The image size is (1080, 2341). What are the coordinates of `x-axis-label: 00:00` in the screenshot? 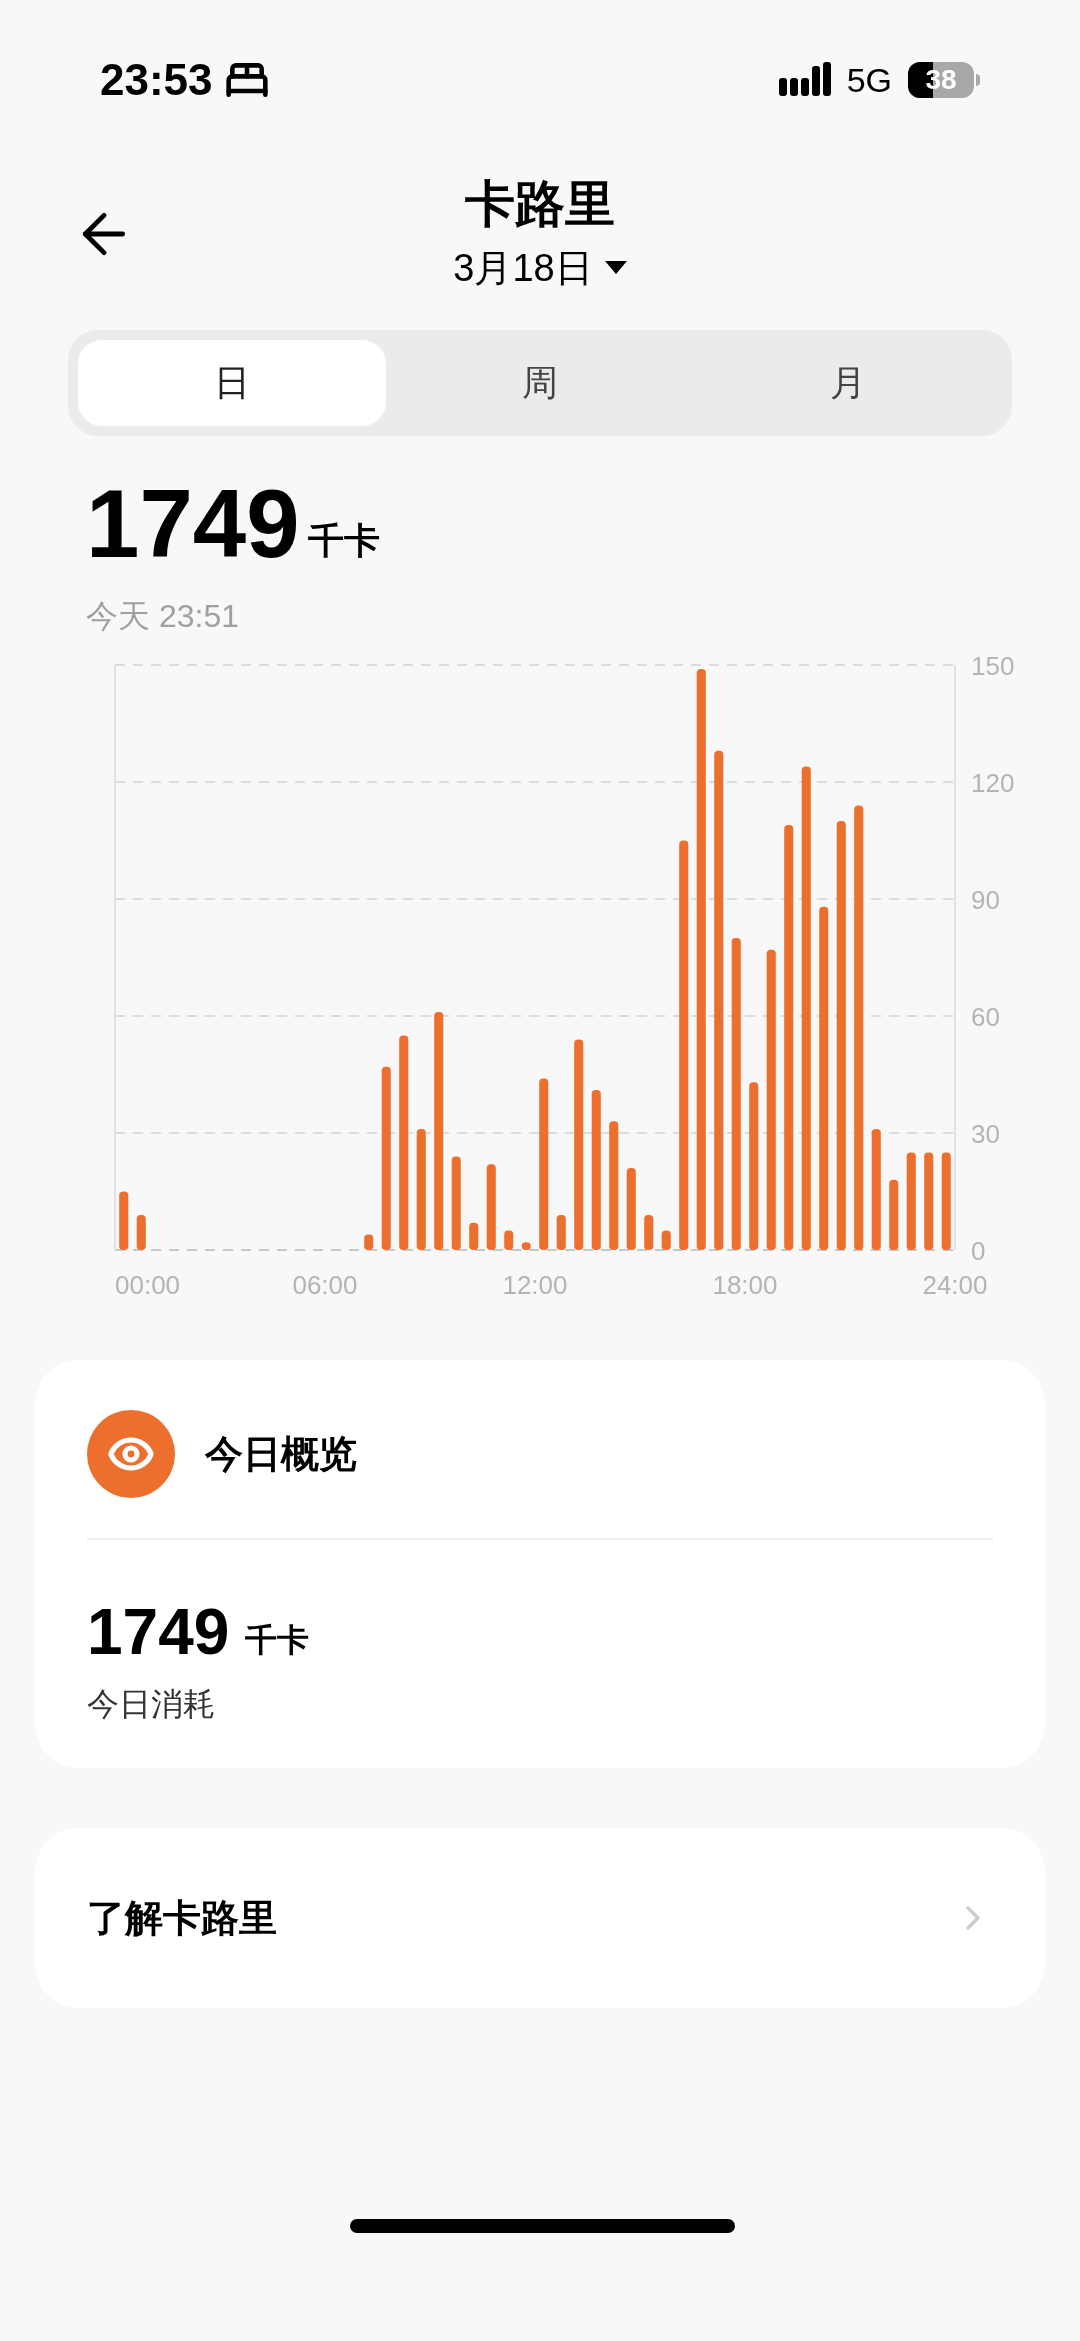 It's located at (148, 1285).